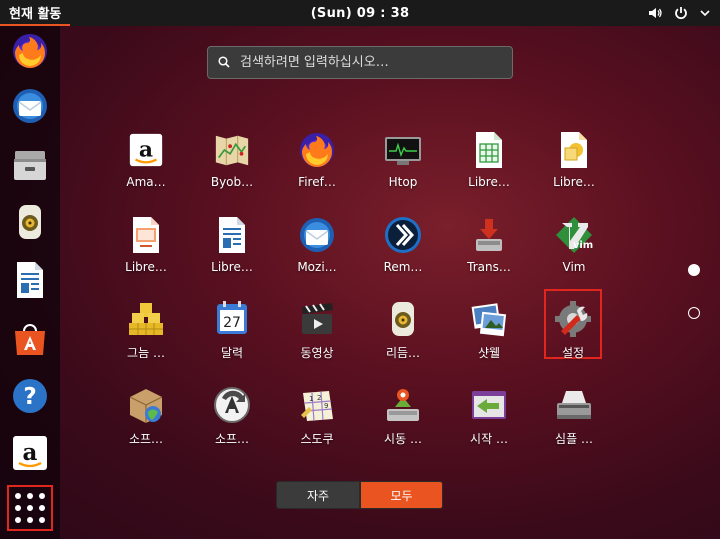  Describe the element at coordinates (583, 245) in the screenshot. I see `svg-text: vim` at that location.